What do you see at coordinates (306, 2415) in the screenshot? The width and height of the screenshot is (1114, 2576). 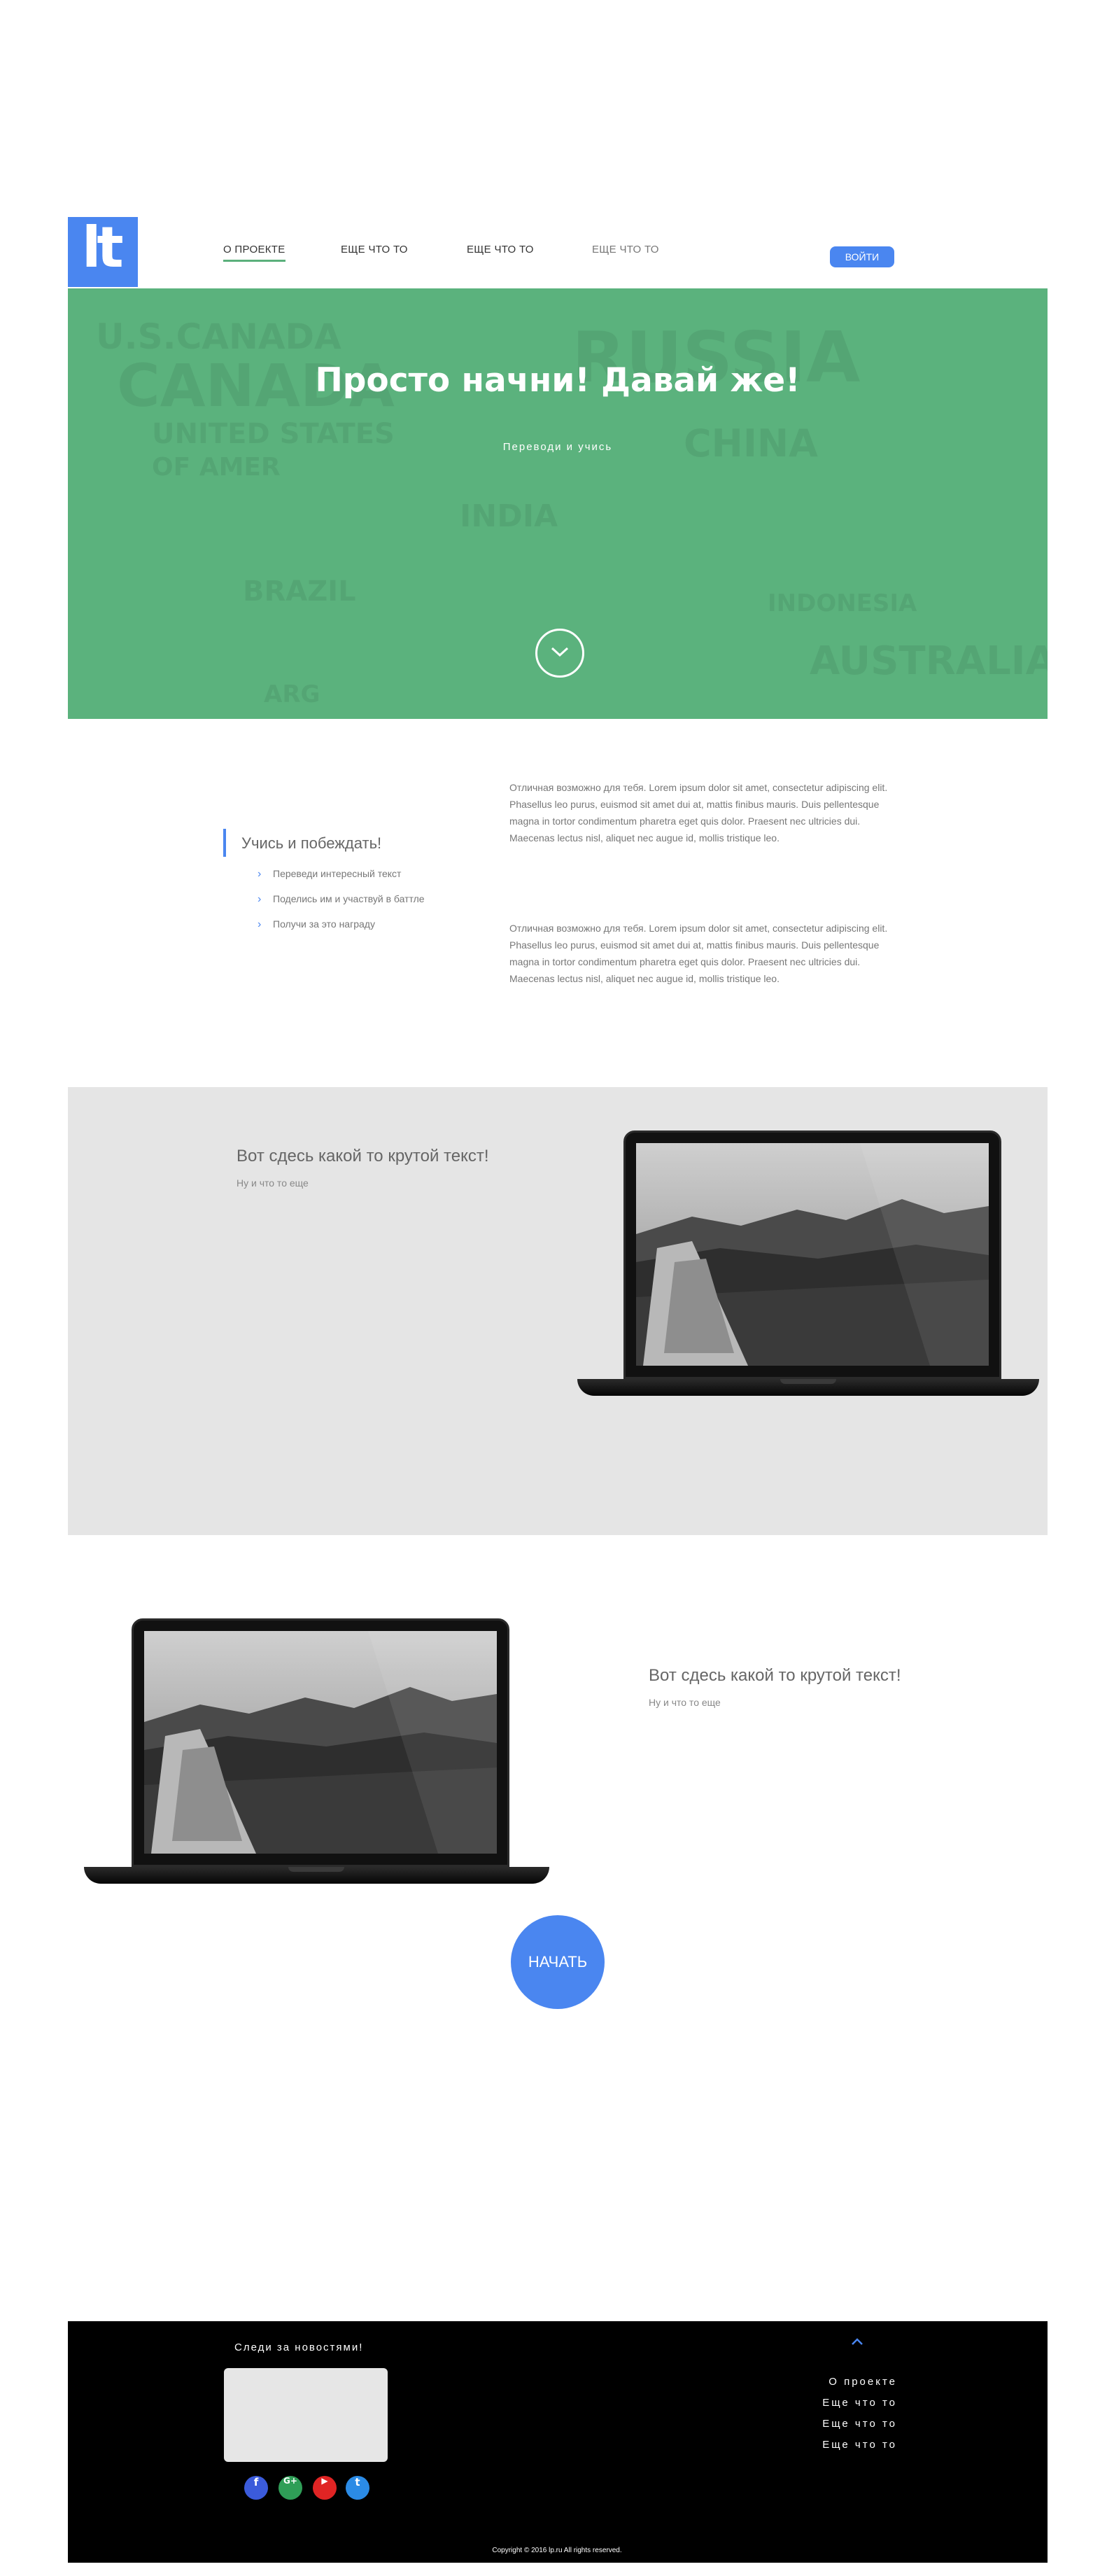 I see `news-widget` at bounding box center [306, 2415].